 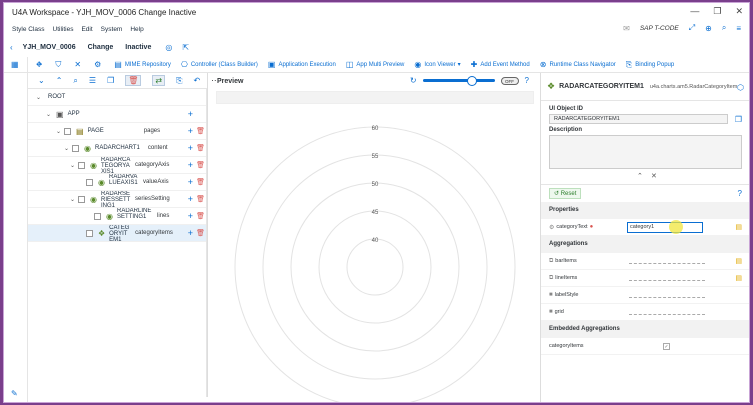 What do you see at coordinates (11, 47) in the screenshot?
I see `back-icon: ‹` at bounding box center [11, 47].